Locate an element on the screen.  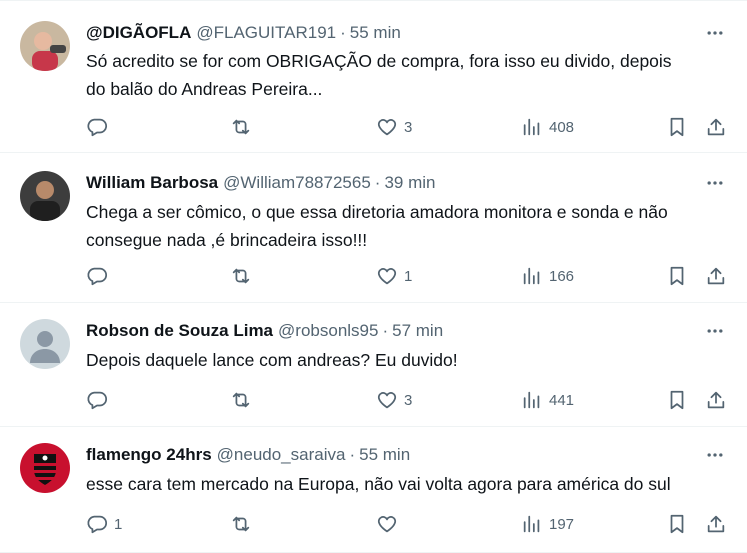
timestamp: 57 min is located at coordinates (417, 331).